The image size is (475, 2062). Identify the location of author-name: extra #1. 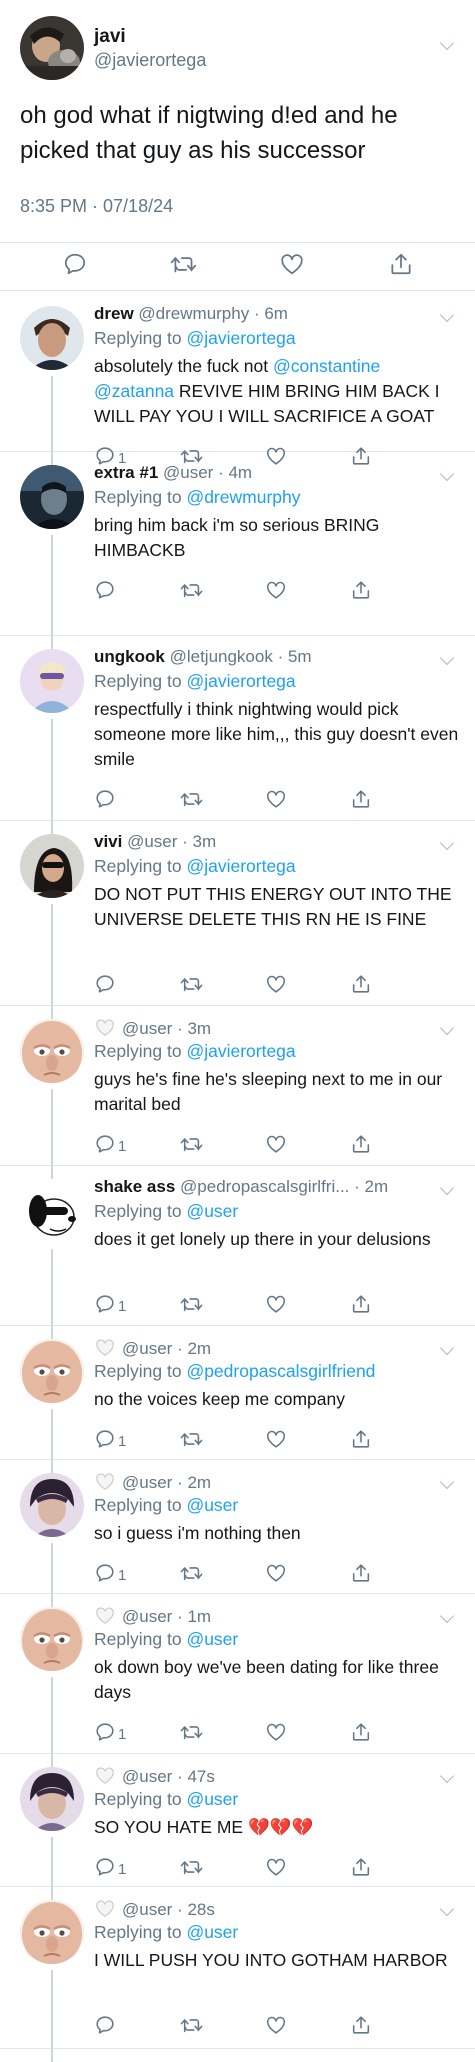
(126, 472).